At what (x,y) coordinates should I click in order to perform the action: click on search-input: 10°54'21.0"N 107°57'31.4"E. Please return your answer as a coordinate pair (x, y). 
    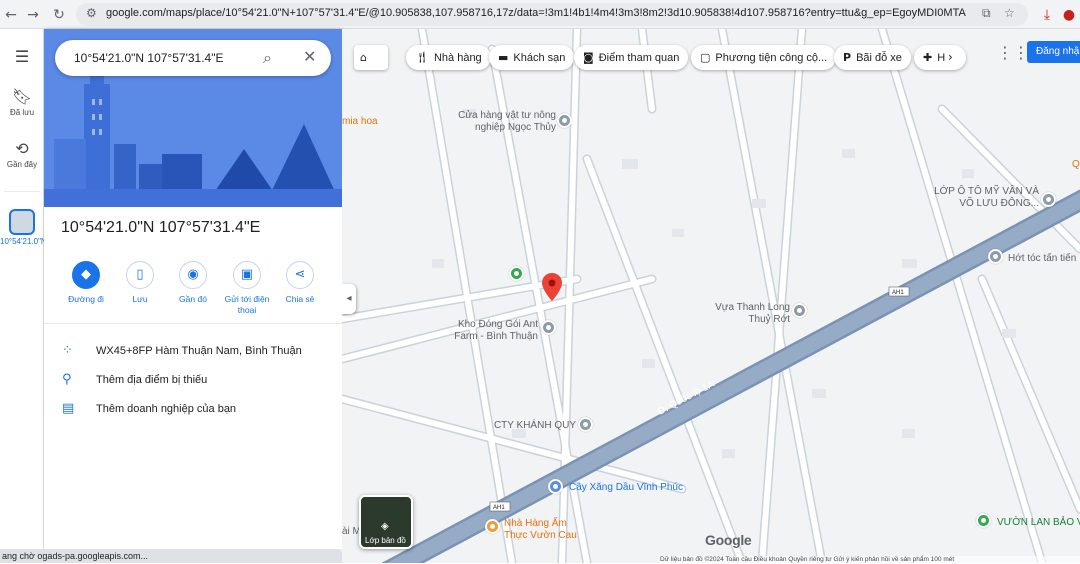
    Looking at the image, I should click on (148, 58).